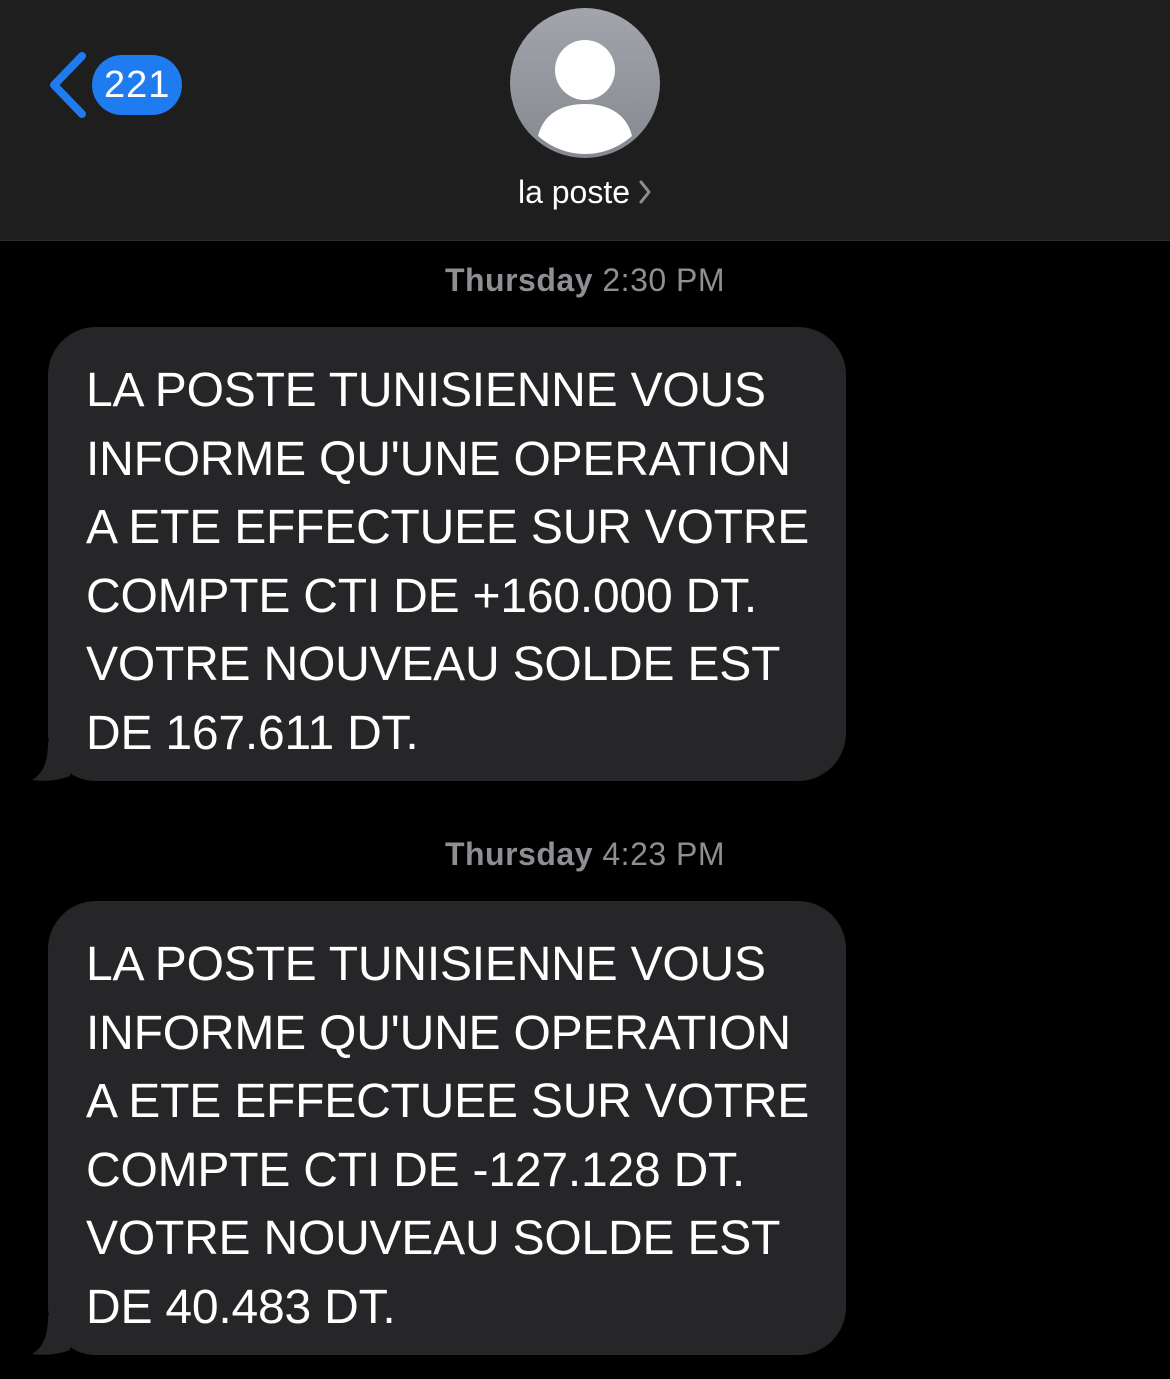 The height and width of the screenshot is (1379, 1170). I want to click on contact-name-button: la poste, so click(585, 192).